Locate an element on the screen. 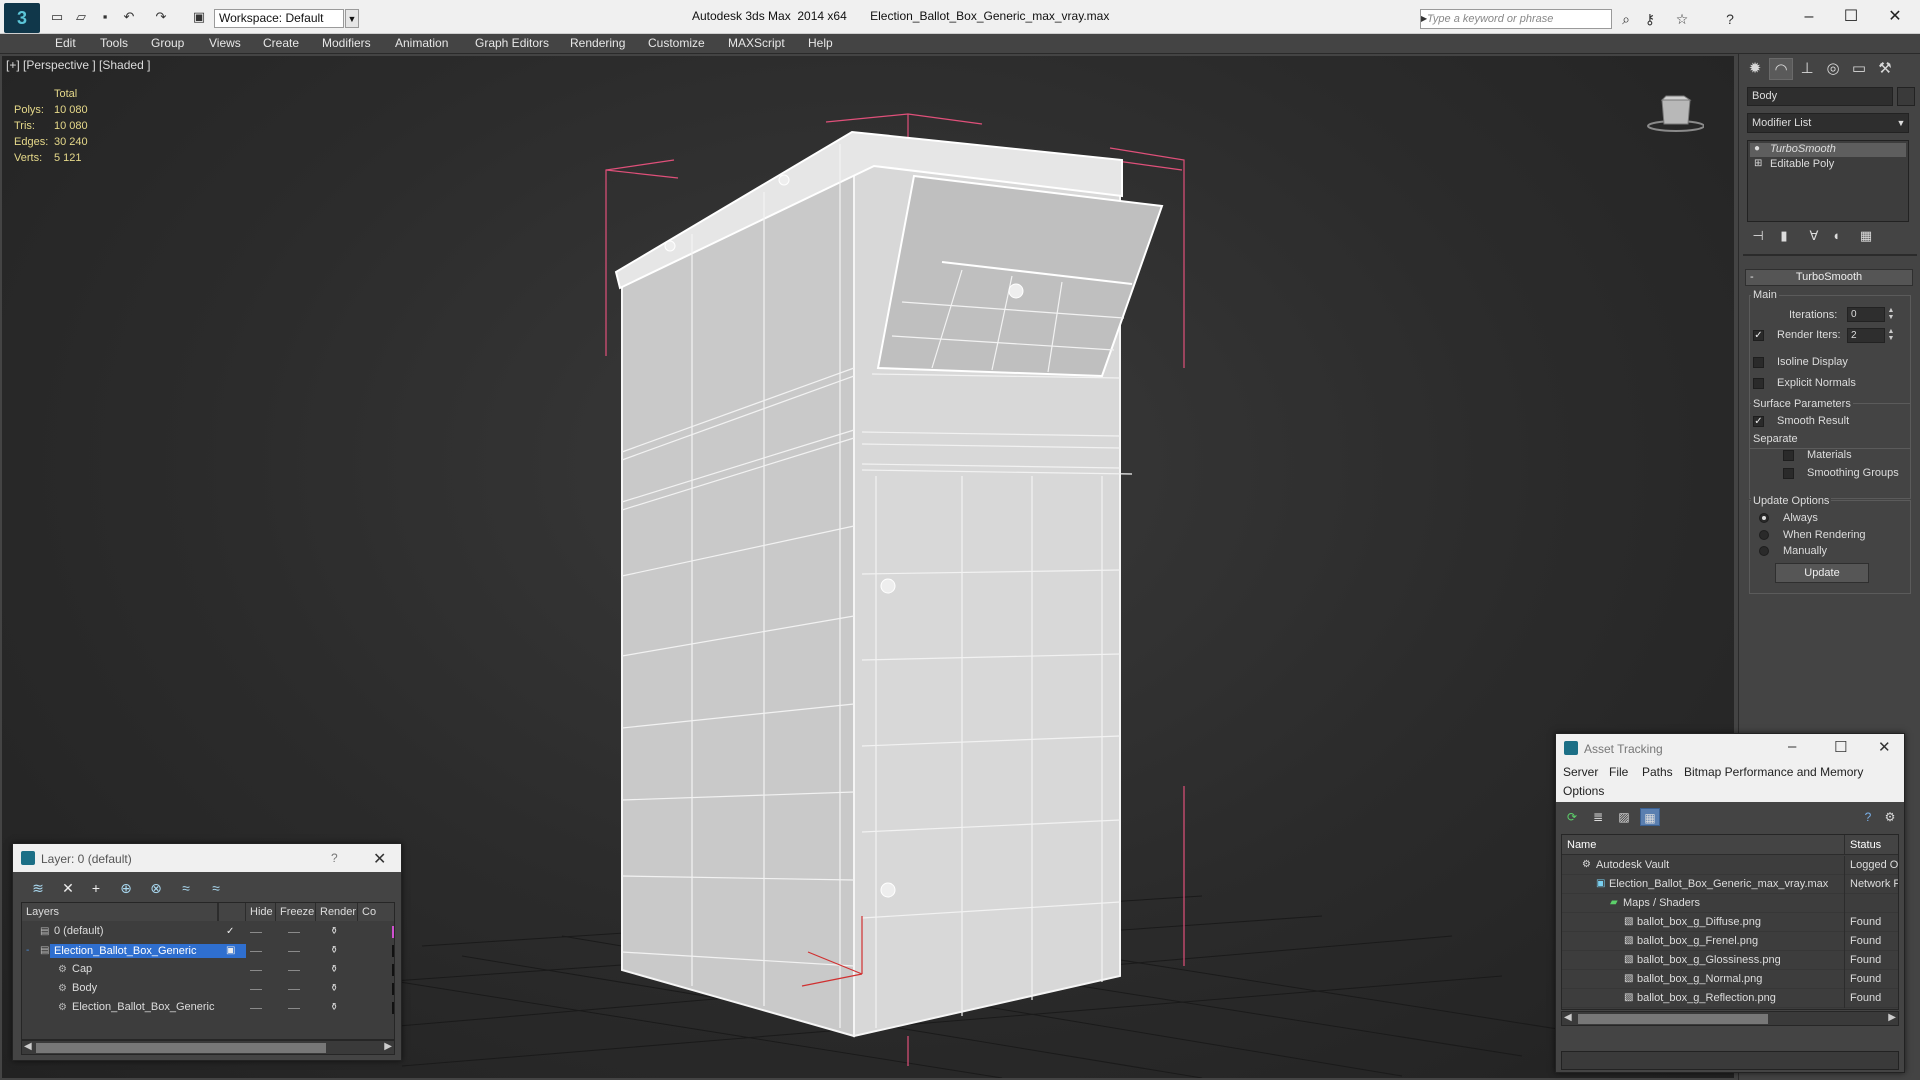  display-tab-icon: ▭ is located at coordinates (1859, 69).